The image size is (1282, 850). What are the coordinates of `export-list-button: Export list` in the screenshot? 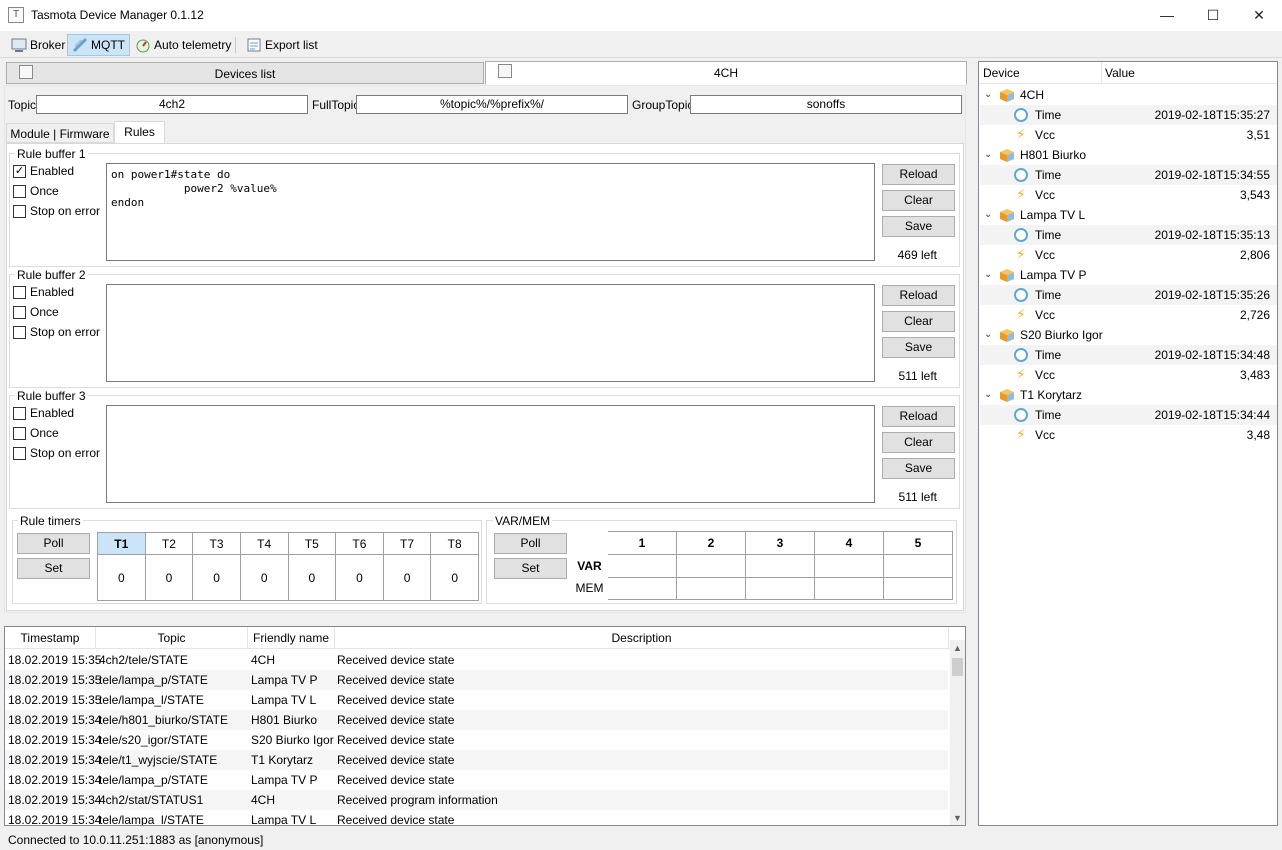 It's located at (282, 45).